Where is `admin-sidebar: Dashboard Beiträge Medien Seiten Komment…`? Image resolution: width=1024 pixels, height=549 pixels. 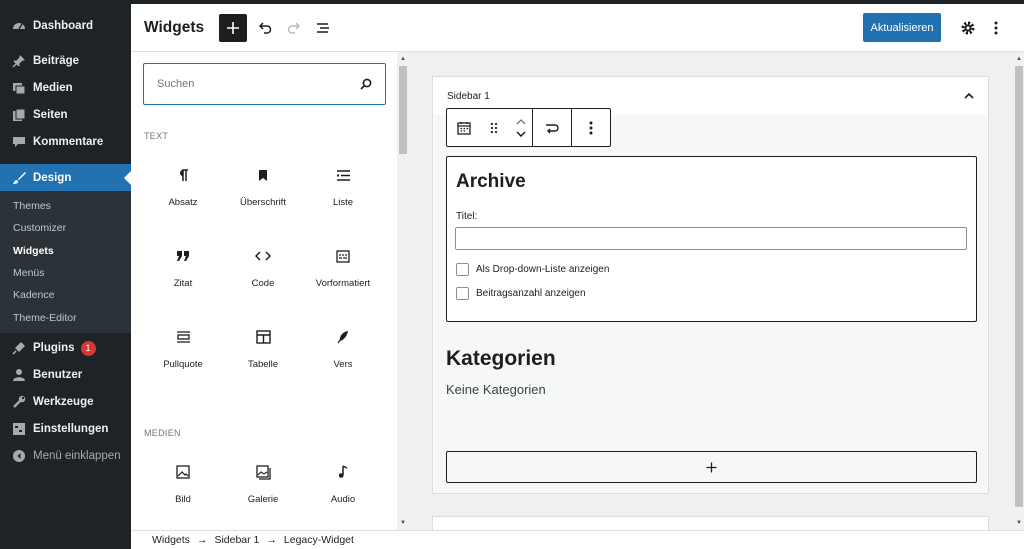 admin-sidebar: Dashboard Beiträge Medien Seiten Komment… is located at coordinates (65, 276).